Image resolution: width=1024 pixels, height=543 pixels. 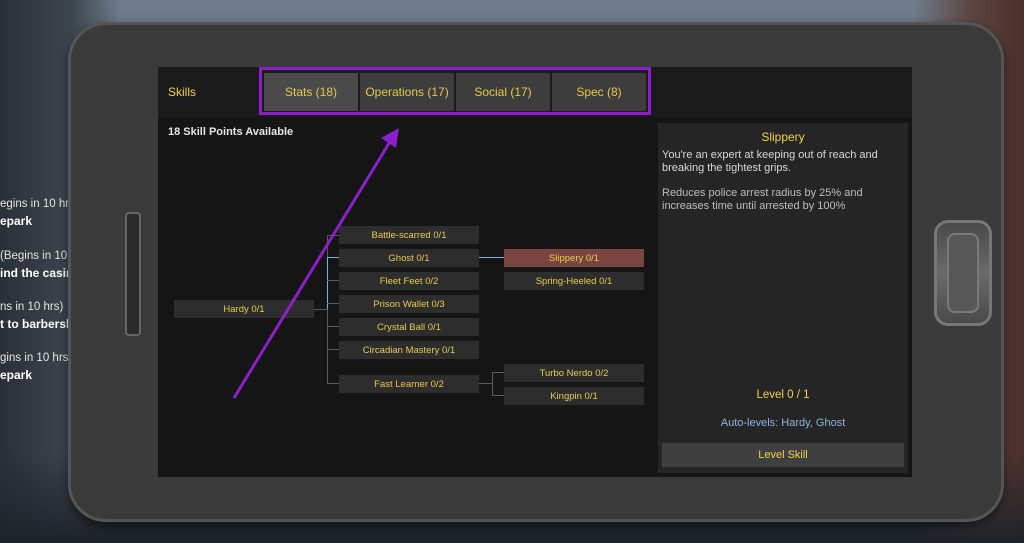 What do you see at coordinates (231, 132) in the screenshot?
I see `skill-points-label: 18 Skill Points Available` at bounding box center [231, 132].